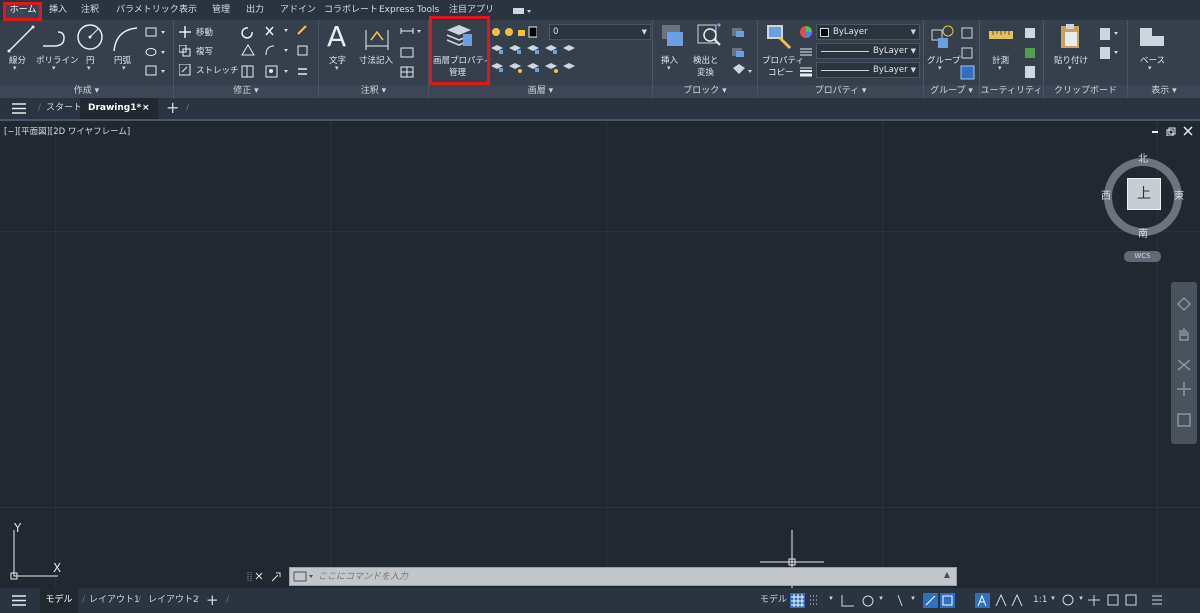 The height and width of the screenshot is (613, 1200). I want to click on command-line: ▲, so click(623, 576).